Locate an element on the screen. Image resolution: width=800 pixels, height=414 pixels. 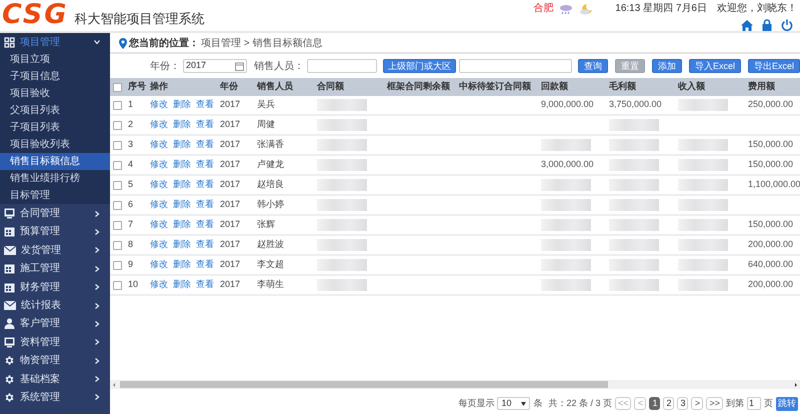
submenu-item: 销售业绩排行榜 is located at coordinates (55, 179).